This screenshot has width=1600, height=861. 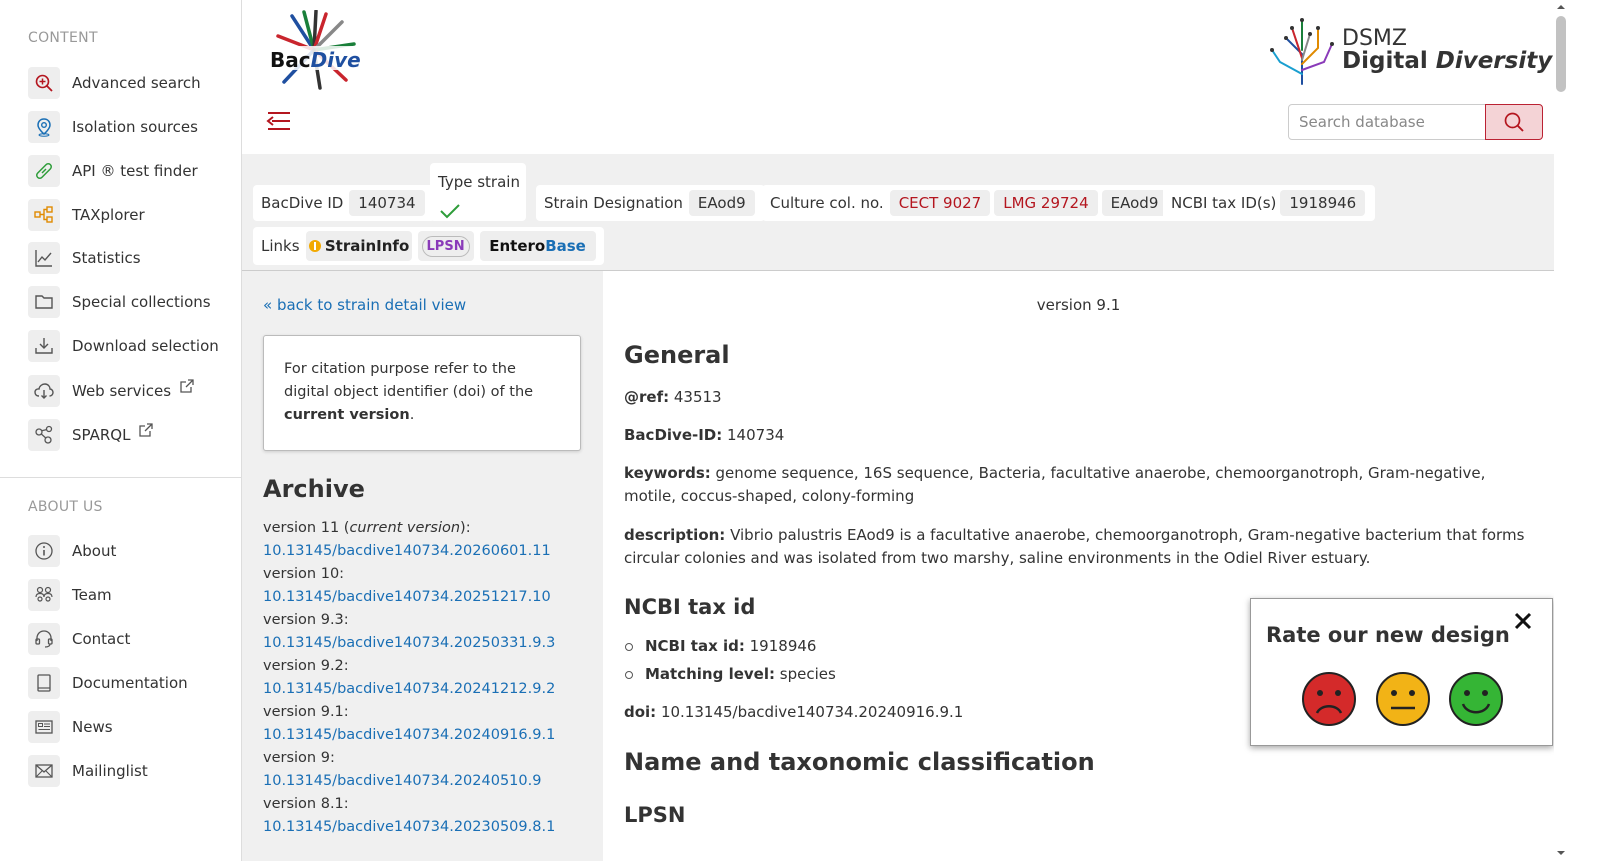 What do you see at coordinates (44, 435) in the screenshot?
I see `share-nodes-icon` at bounding box center [44, 435].